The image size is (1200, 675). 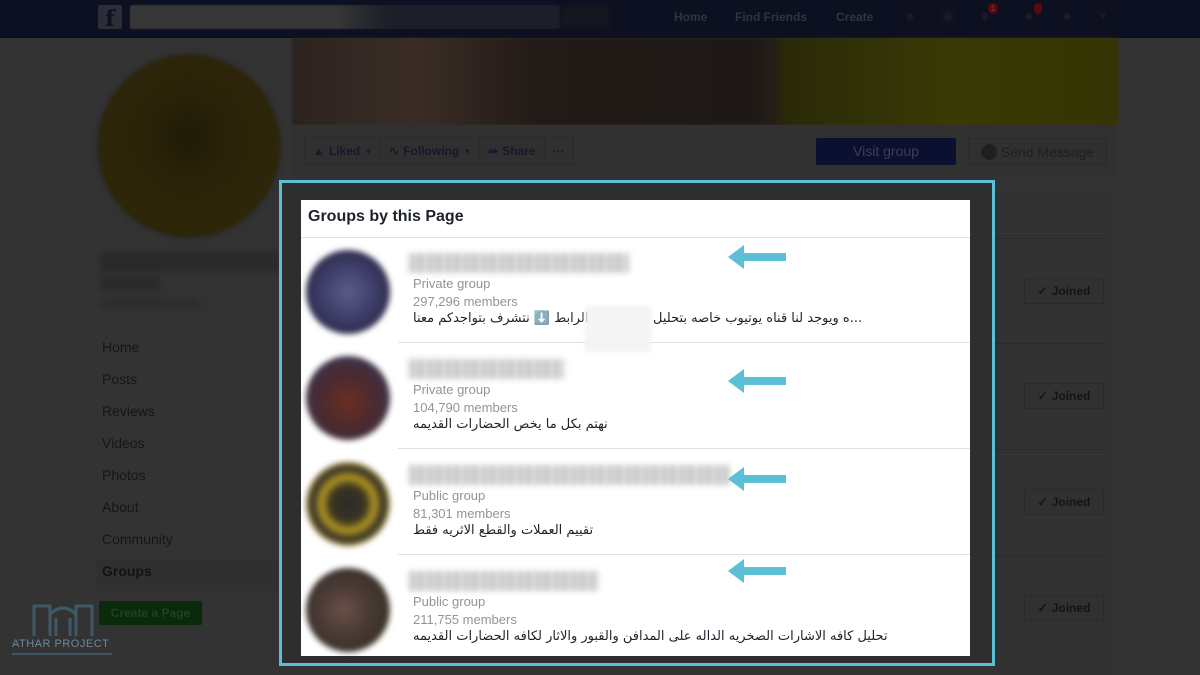 I want to click on account-menu-icon: ▼, so click(x=1103, y=17).